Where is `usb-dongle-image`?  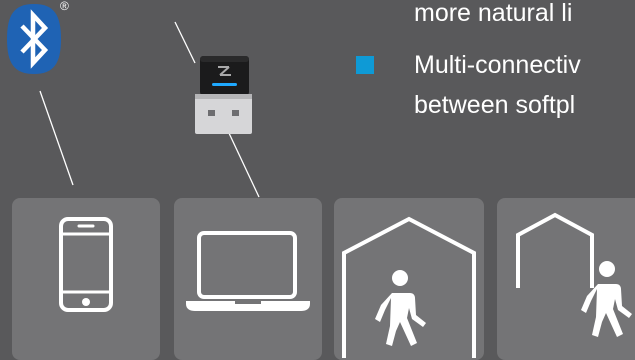 usb-dongle-image is located at coordinates (224, 95).